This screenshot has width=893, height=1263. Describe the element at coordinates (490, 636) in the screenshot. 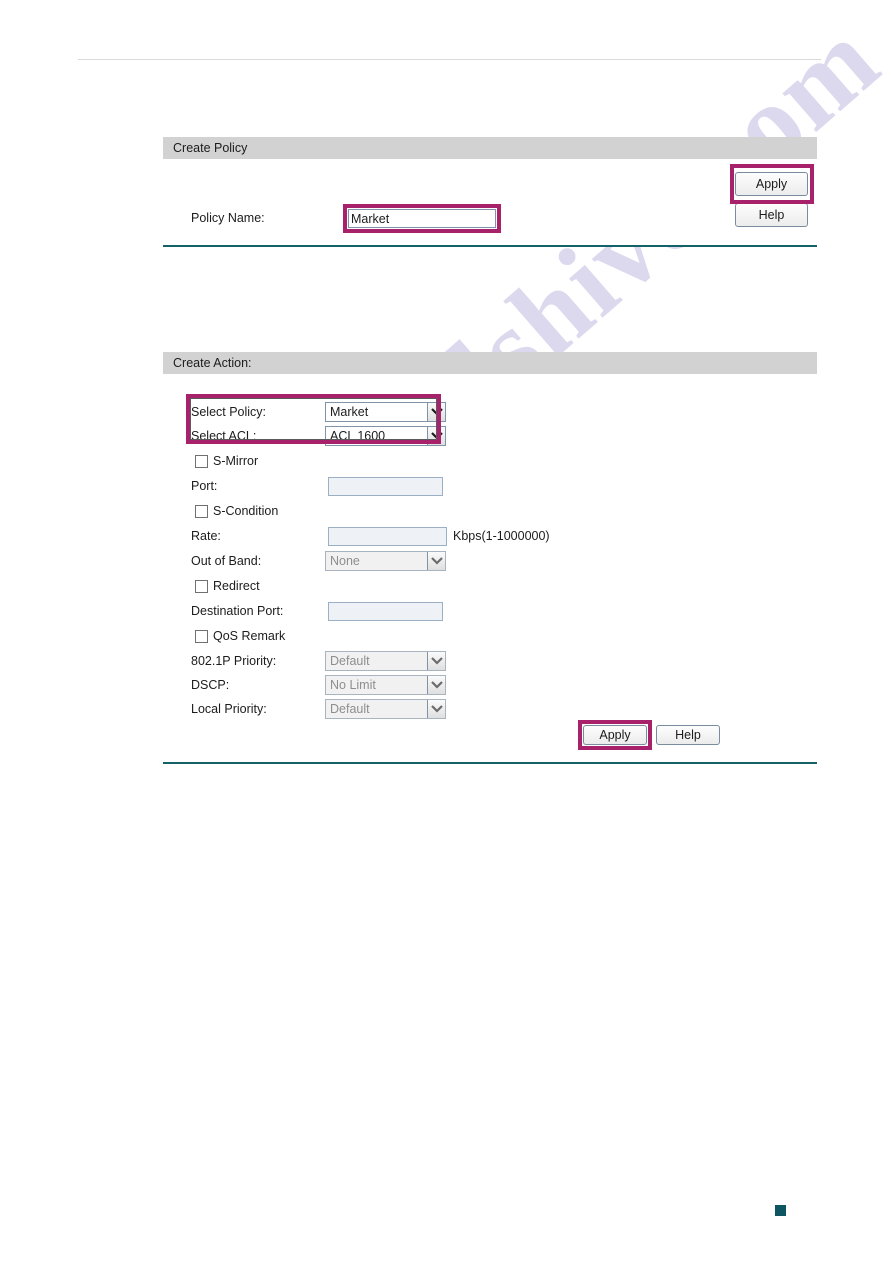

I see `row-qos-remark: QoS Remark` at that location.